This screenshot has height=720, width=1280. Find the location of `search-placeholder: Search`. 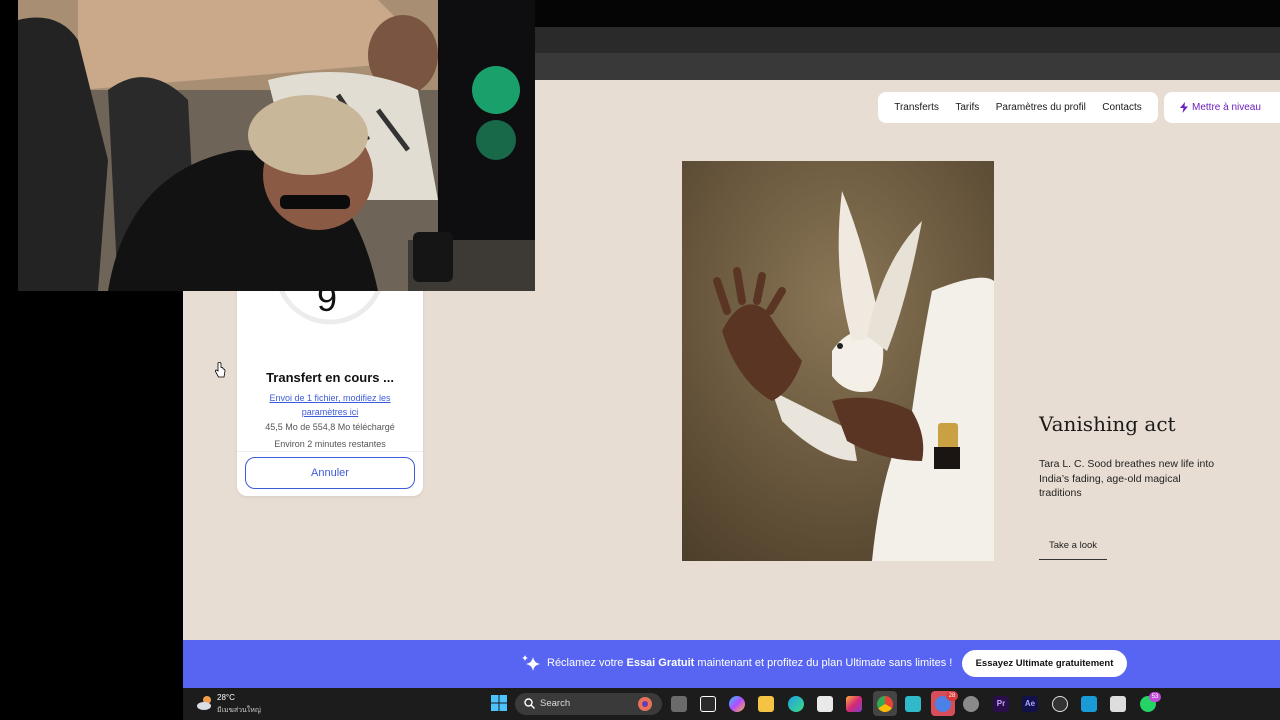

search-placeholder: Search is located at coordinates (555, 703).